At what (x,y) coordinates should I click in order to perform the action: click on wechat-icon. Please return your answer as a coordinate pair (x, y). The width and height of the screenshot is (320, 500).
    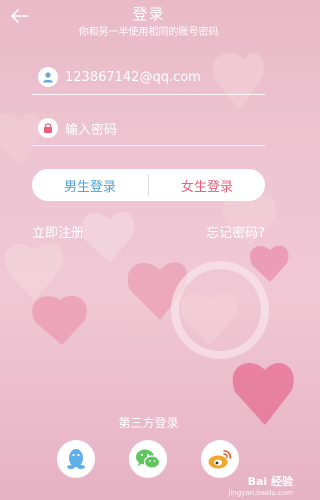
    Looking at the image, I should click on (148, 459).